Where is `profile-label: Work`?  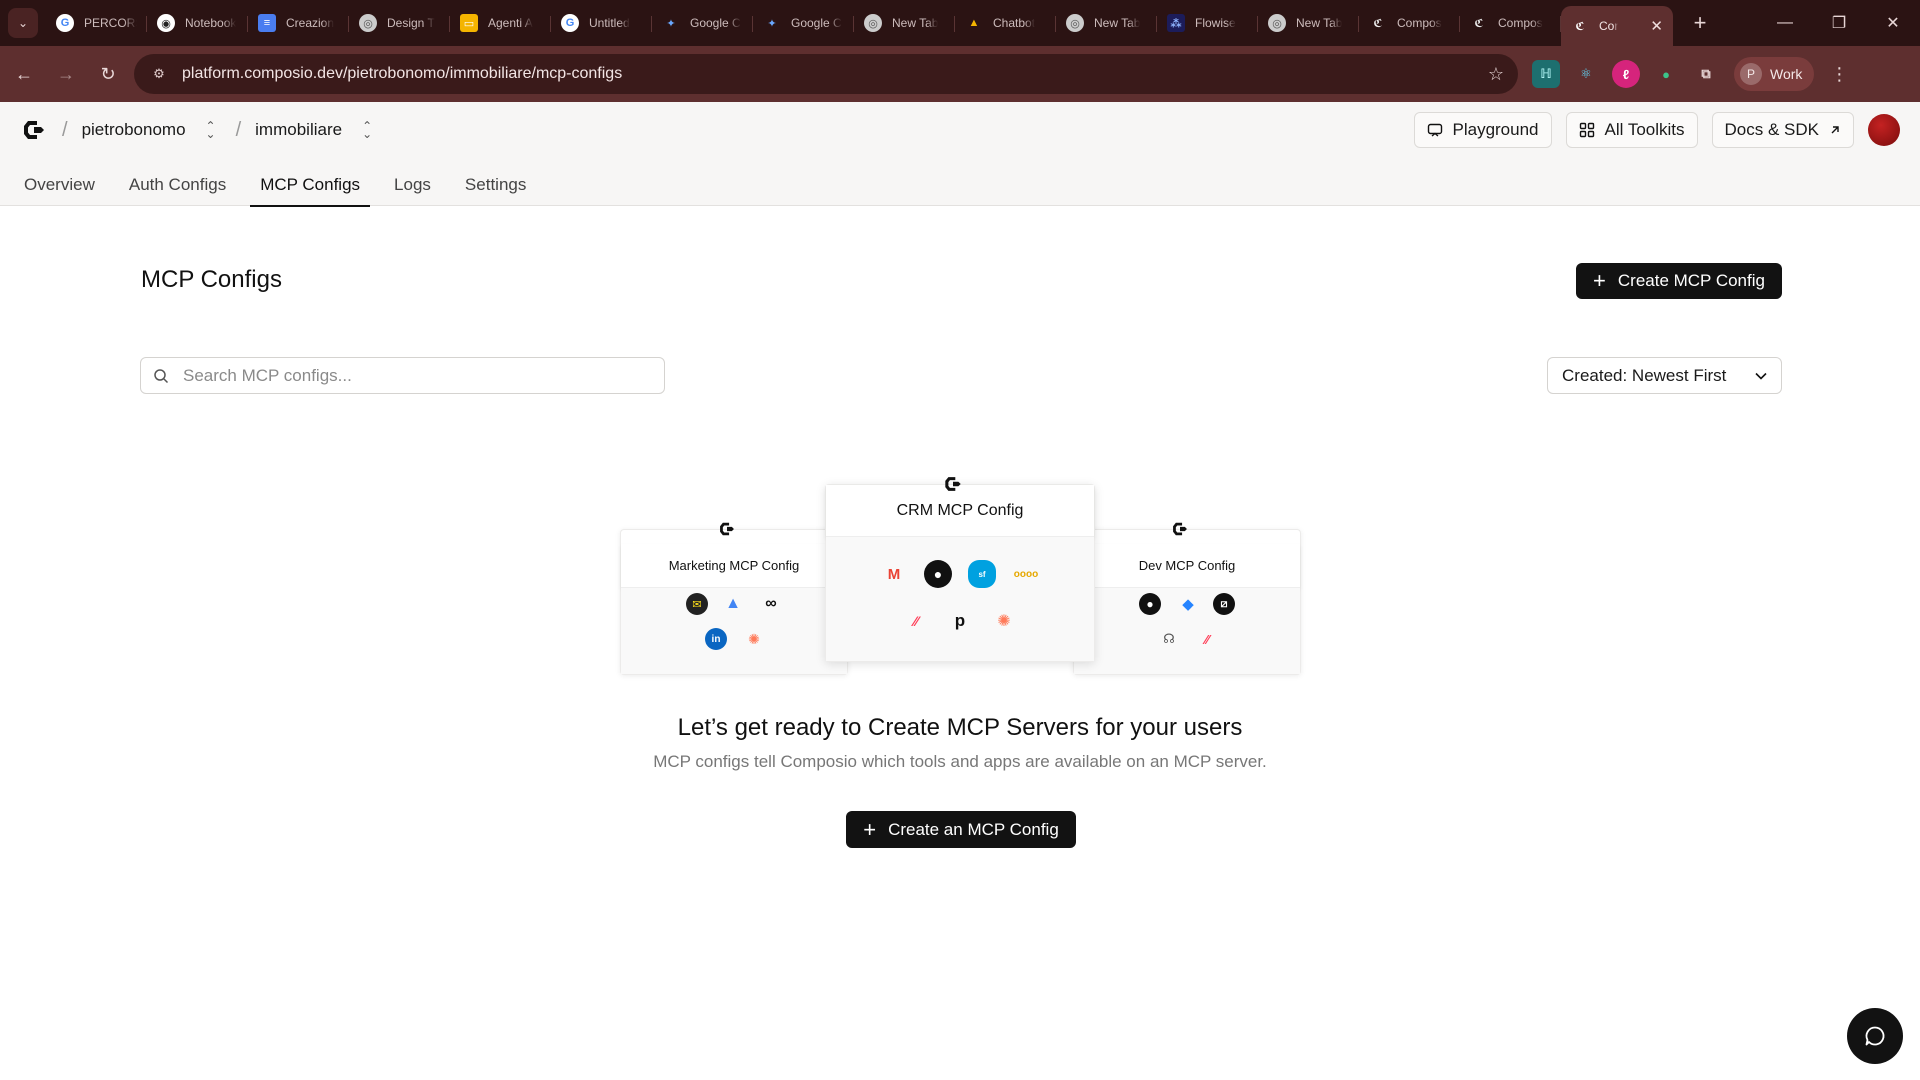
profile-label: Work is located at coordinates (1786, 74).